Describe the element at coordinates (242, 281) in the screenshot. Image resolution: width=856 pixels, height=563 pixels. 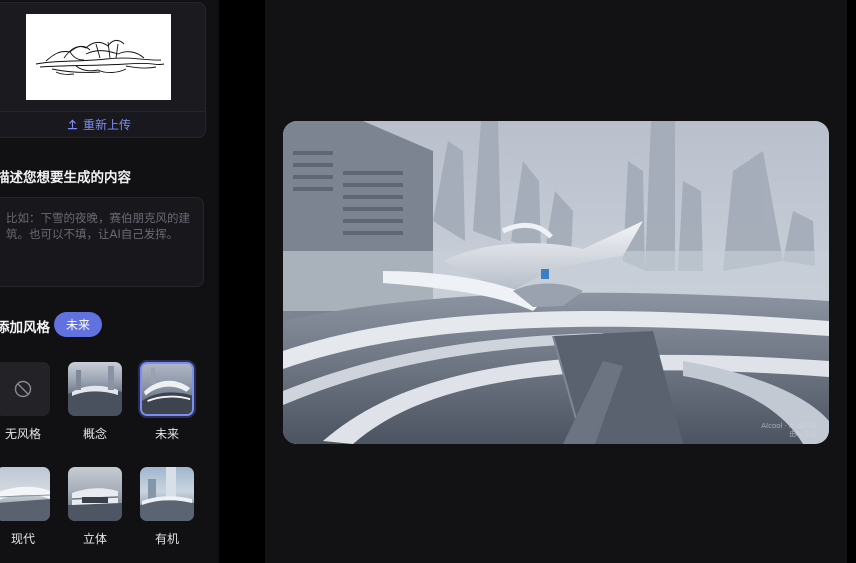
I see `panel-gutter` at that location.